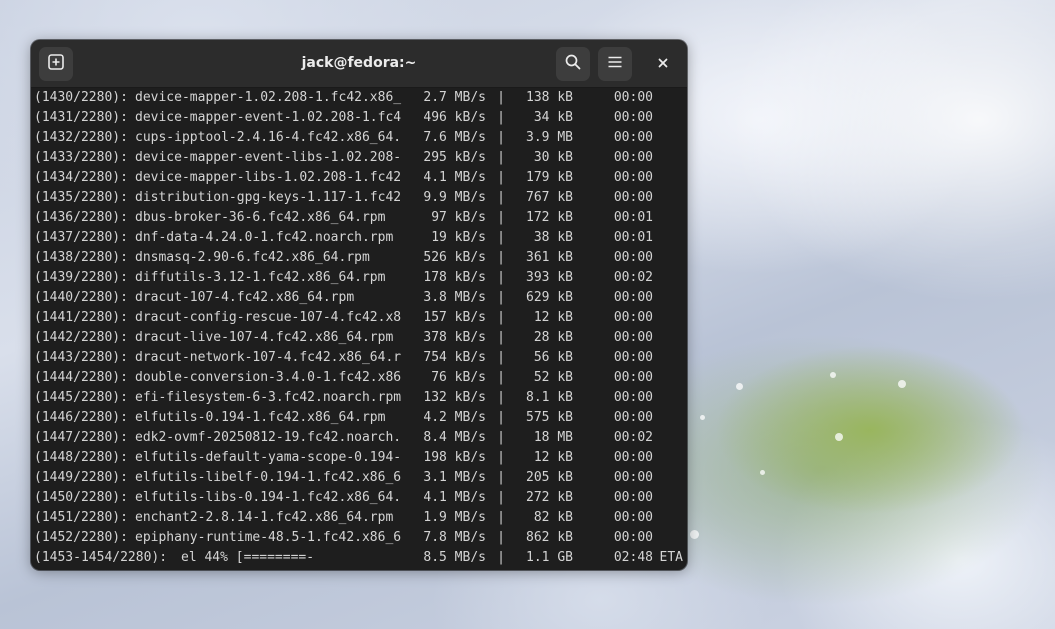 The width and height of the screenshot is (1055, 629). Describe the element at coordinates (454, 477) in the screenshot. I see `download-rate: 3.1 MB/s` at that location.